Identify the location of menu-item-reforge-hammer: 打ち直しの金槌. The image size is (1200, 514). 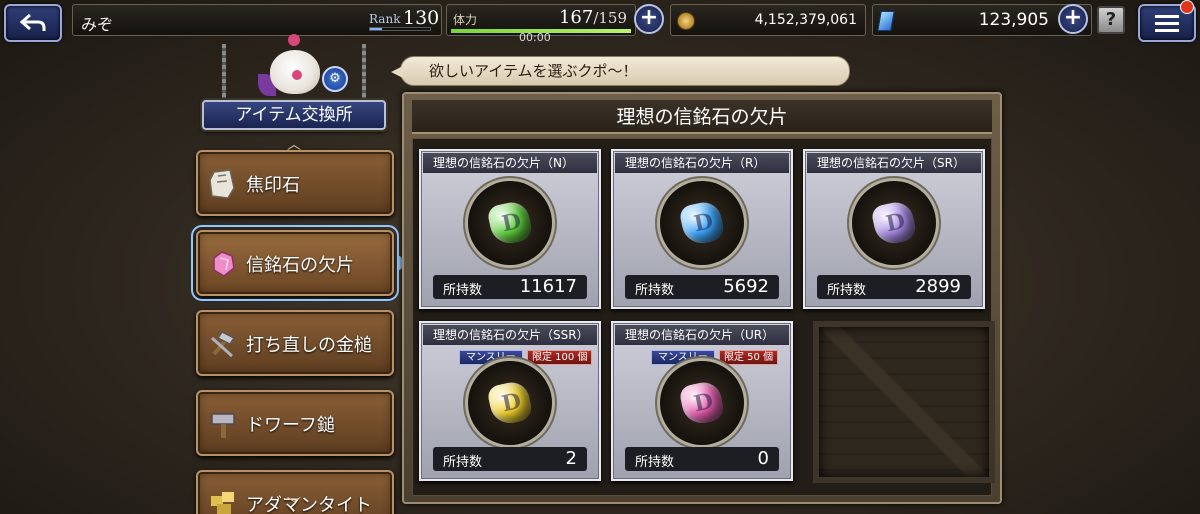
(295, 343).